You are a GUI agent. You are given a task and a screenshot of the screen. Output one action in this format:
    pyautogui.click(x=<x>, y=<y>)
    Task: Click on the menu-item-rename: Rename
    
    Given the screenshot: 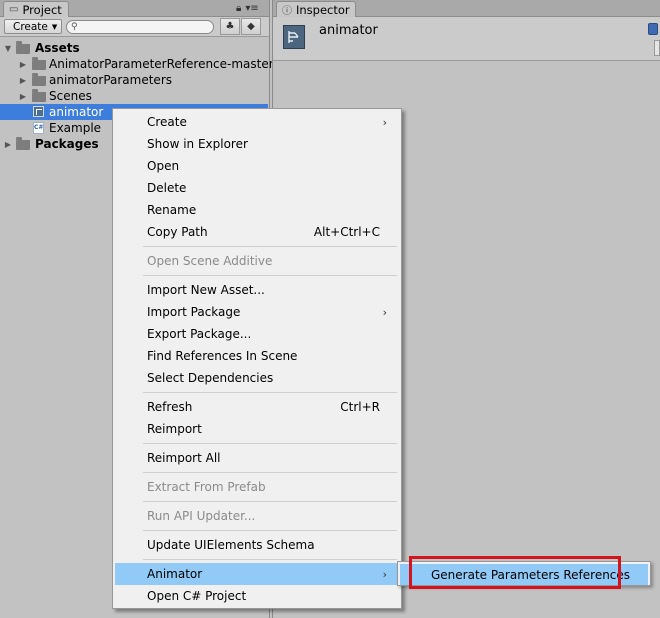 What is the action you would take?
    pyautogui.click(x=257, y=210)
    